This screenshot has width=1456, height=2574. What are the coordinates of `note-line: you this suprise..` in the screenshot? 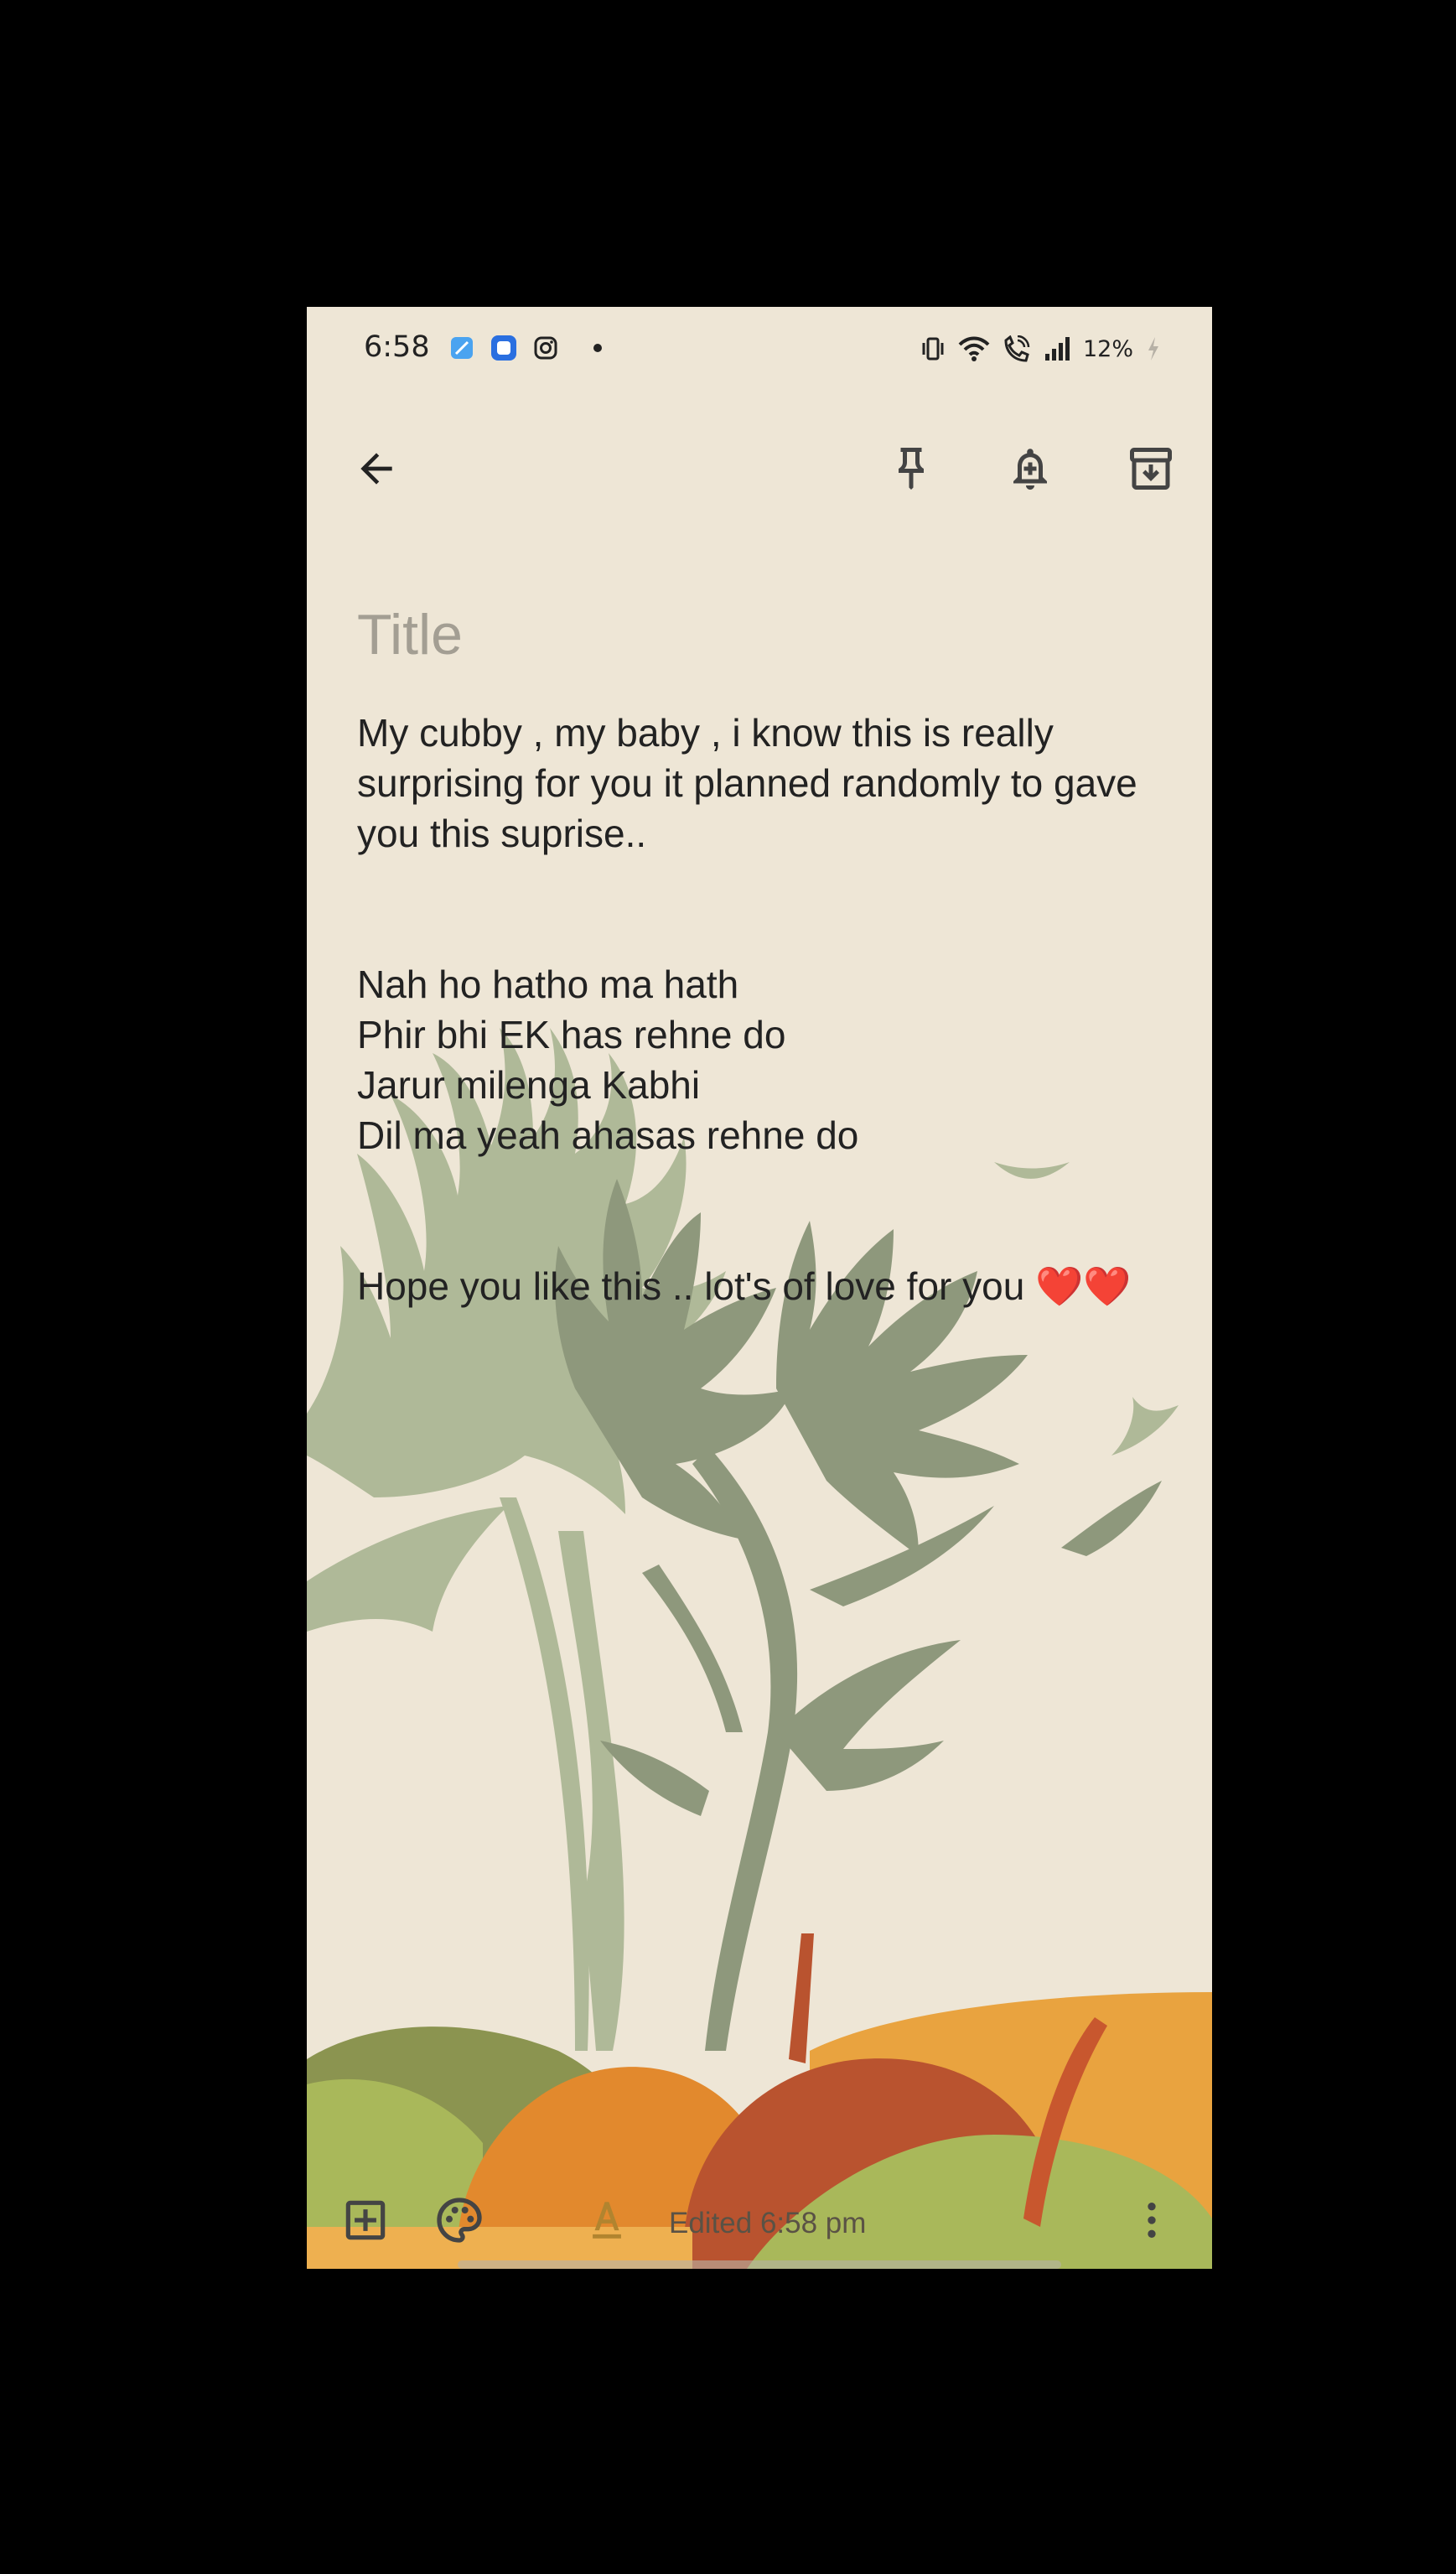 It's located at (502, 834).